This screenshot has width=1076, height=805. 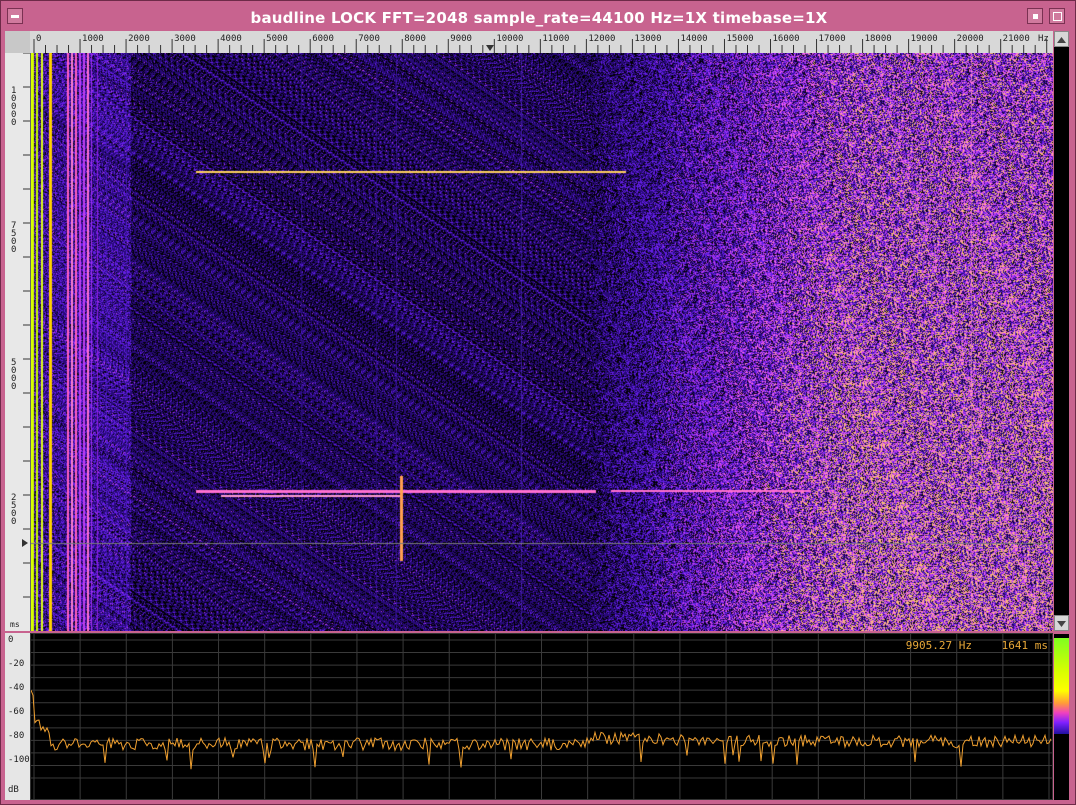 I want to click on frequency-tick-label: 15000, so click(x=739, y=39).